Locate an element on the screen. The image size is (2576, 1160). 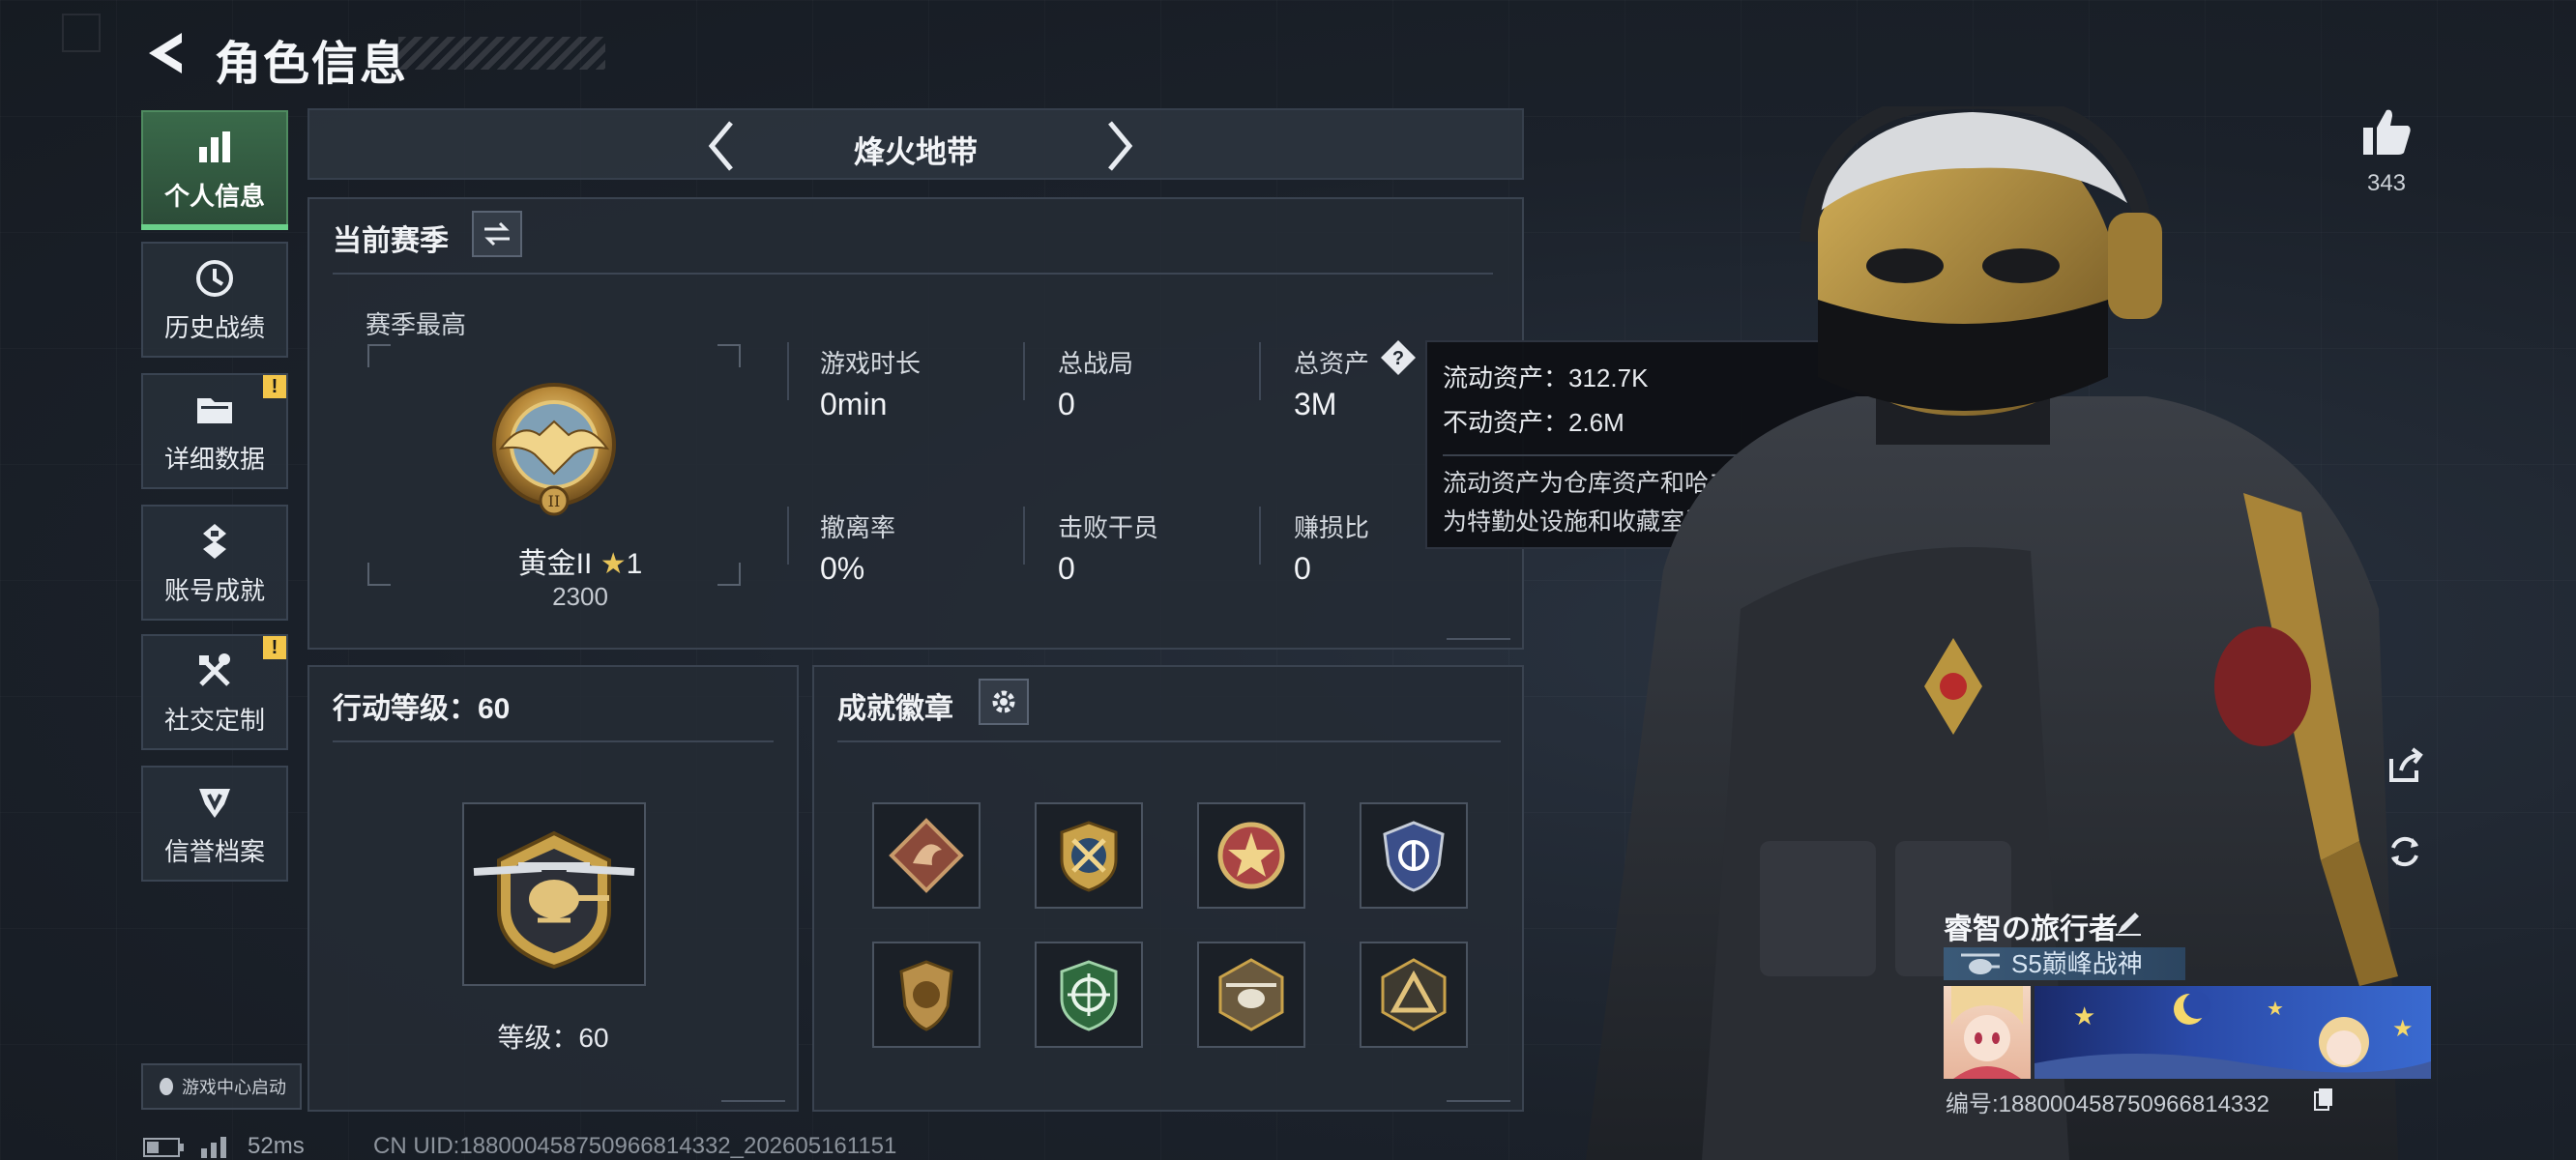
achievement-title: 成就徽章 is located at coordinates (895, 709).